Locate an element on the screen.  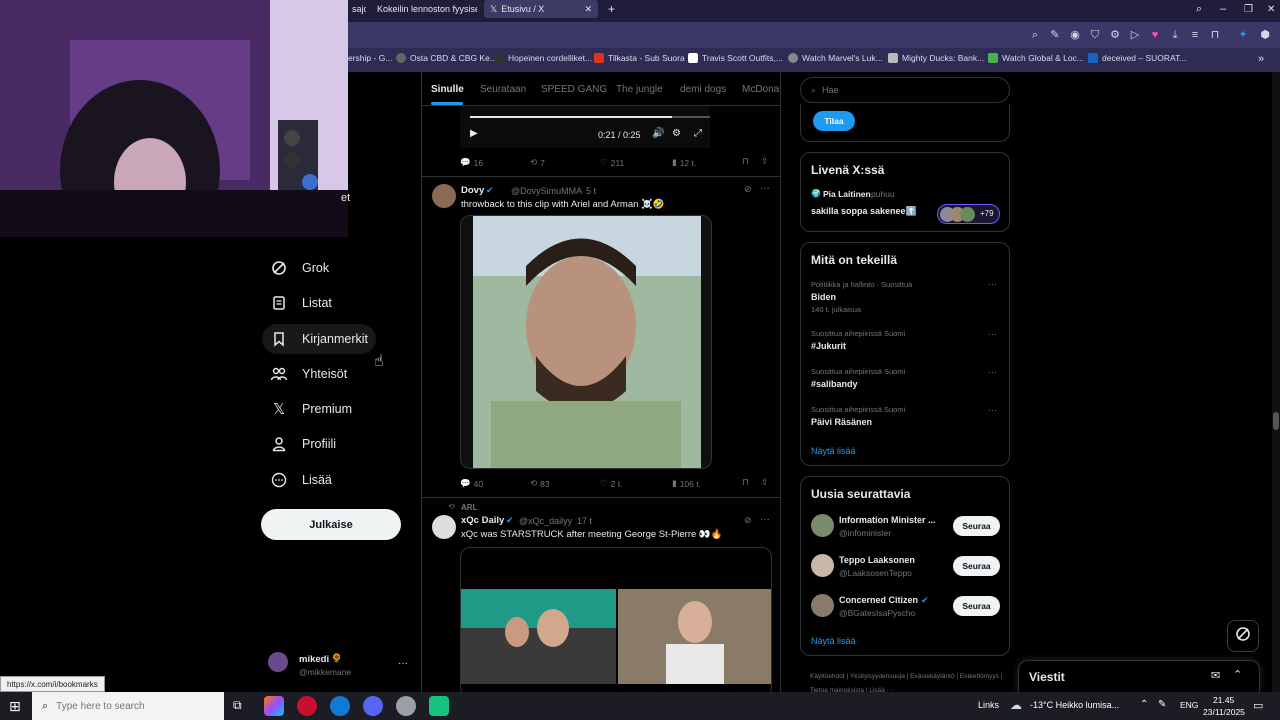
reposted-by: ARL is located at coordinates (469, 507).